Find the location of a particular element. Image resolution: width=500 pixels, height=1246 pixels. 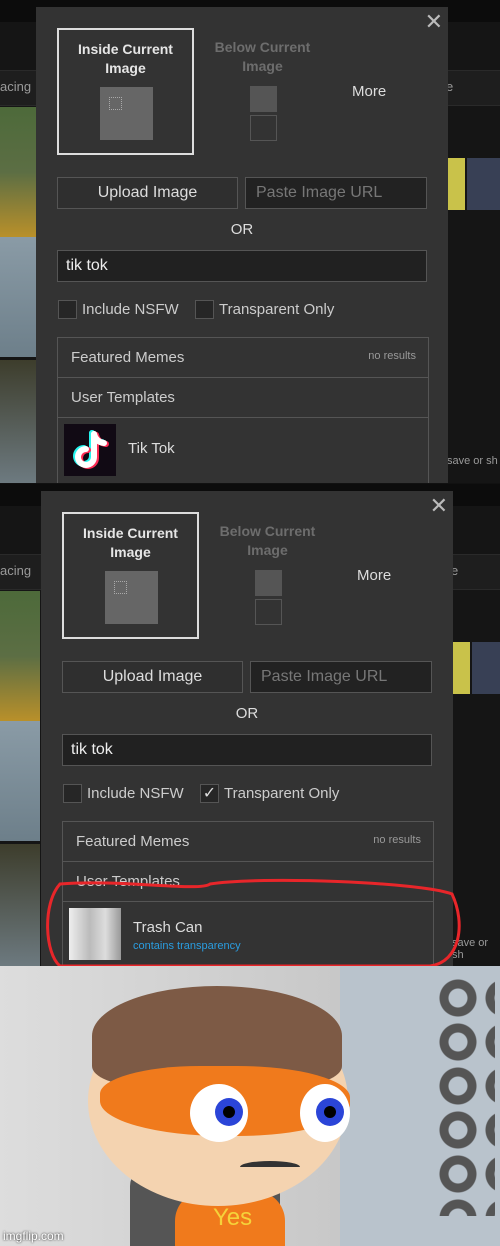

close-icon: ✕ is located at coordinates (434, 22).